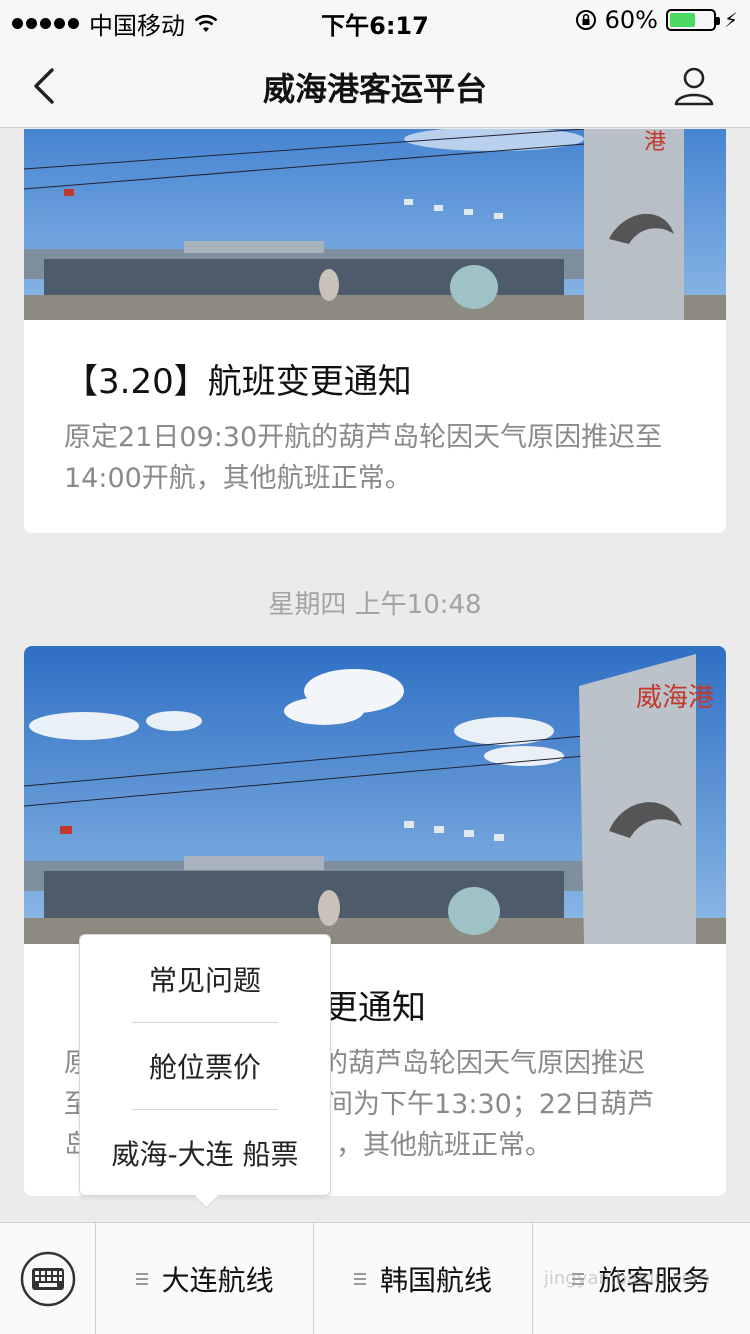 The image size is (750, 1334). Describe the element at coordinates (374, 89) in the screenshot. I see `page-title: 威海港客运平台` at that location.